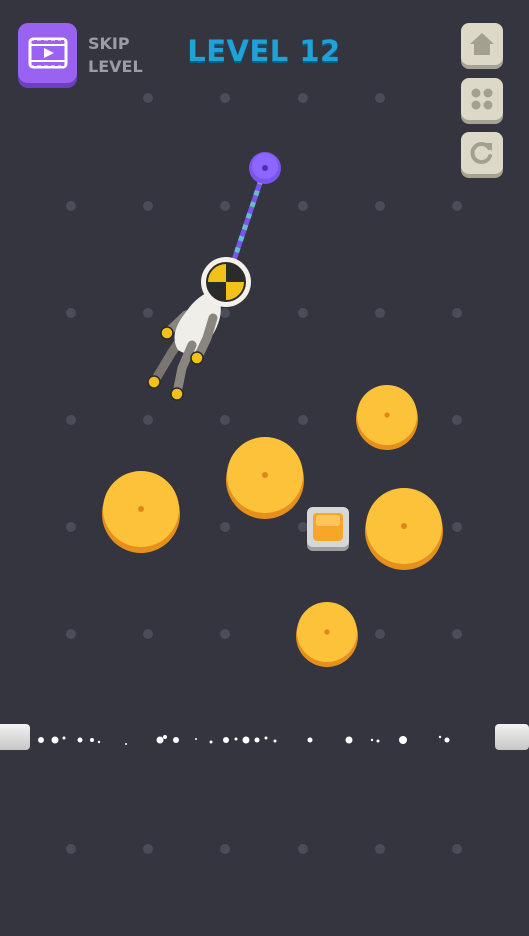  I want to click on home-icon, so click(482, 44).